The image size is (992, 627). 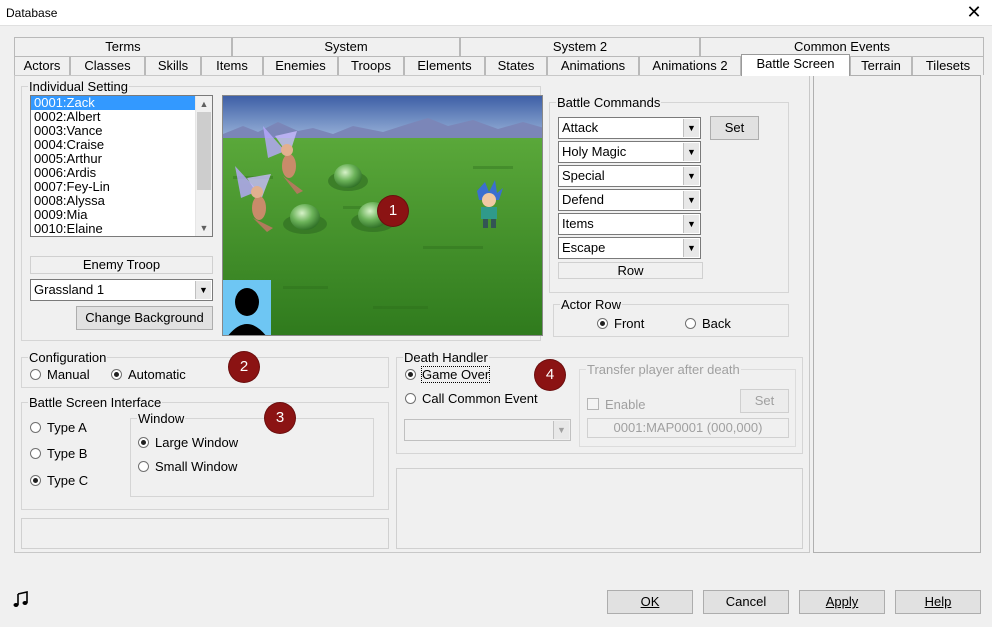 What do you see at coordinates (204, 104) in the screenshot?
I see `scroll-up-icon: ▲` at bounding box center [204, 104].